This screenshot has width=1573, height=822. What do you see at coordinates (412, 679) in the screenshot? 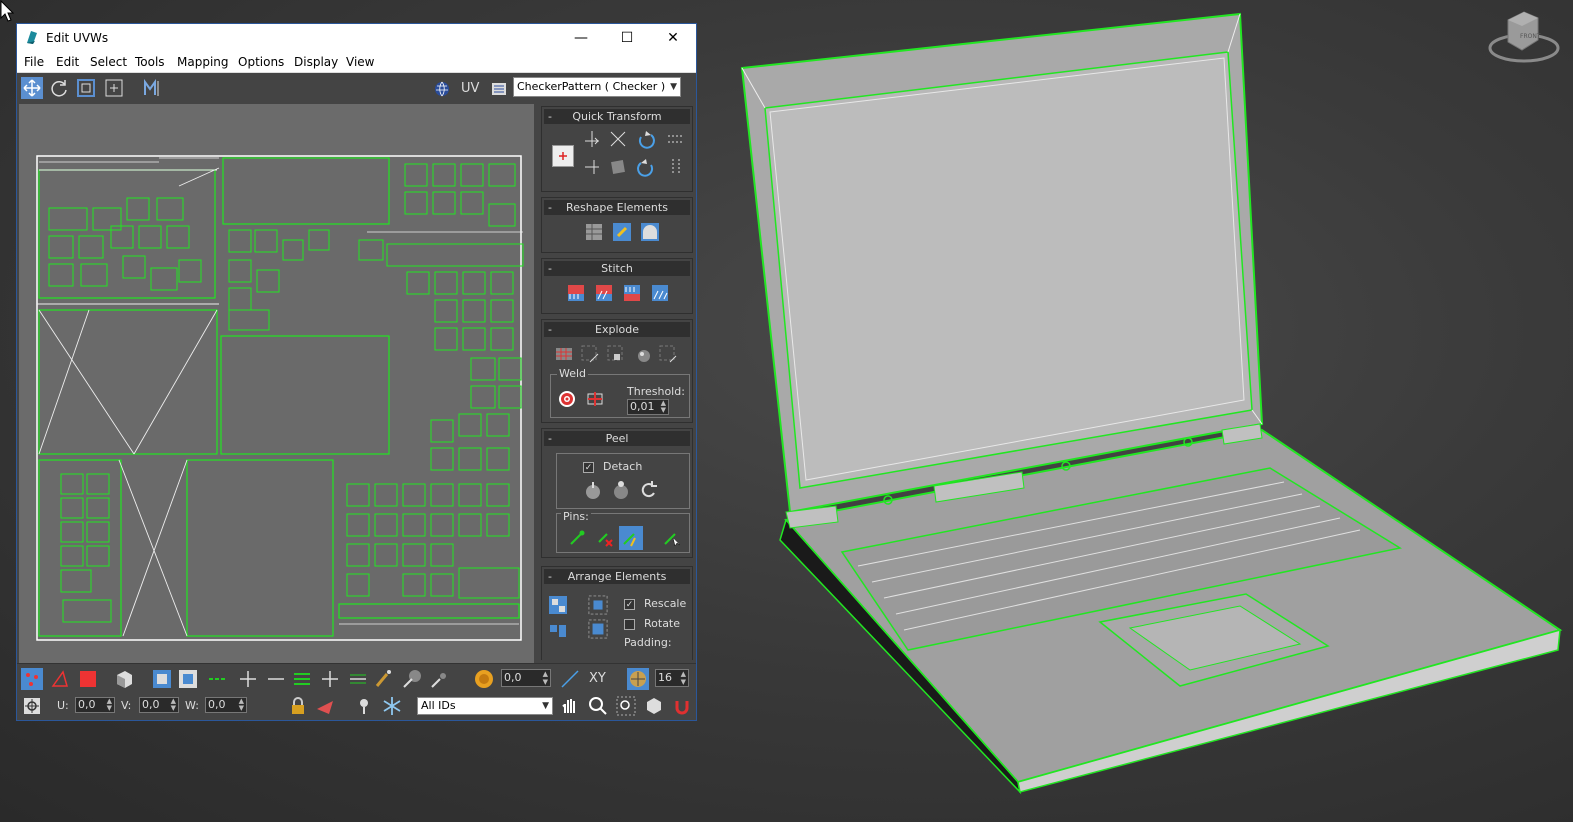
I see `enlarge-brush-icon` at bounding box center [412, 679].